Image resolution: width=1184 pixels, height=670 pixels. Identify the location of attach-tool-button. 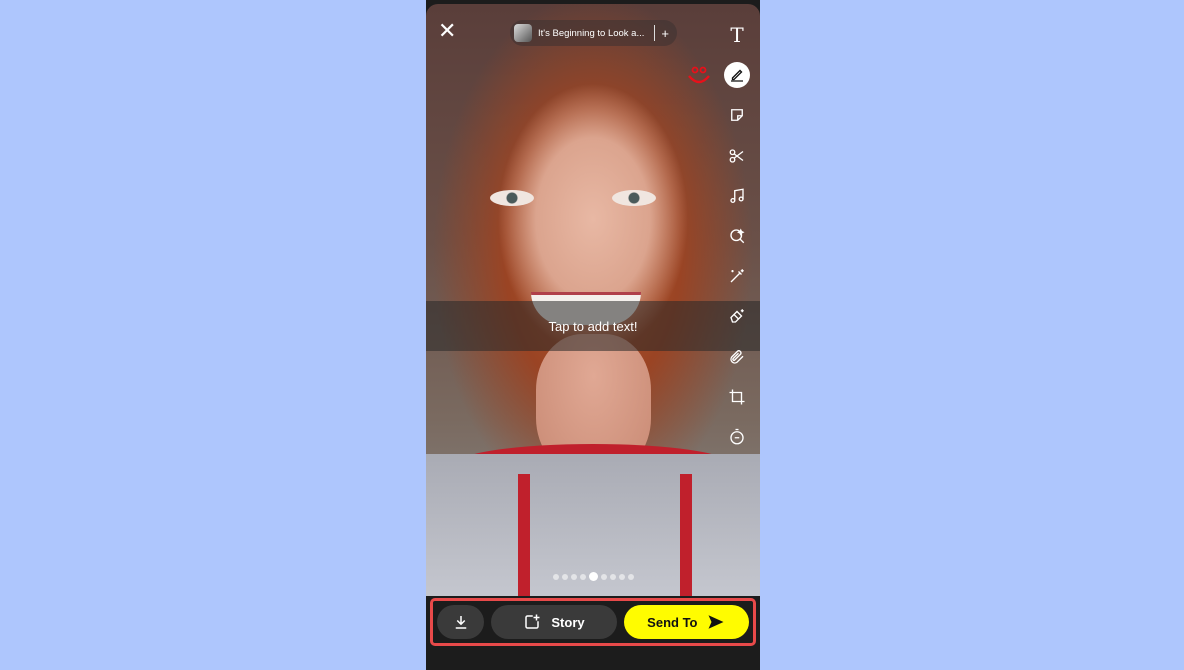
(737, 357).